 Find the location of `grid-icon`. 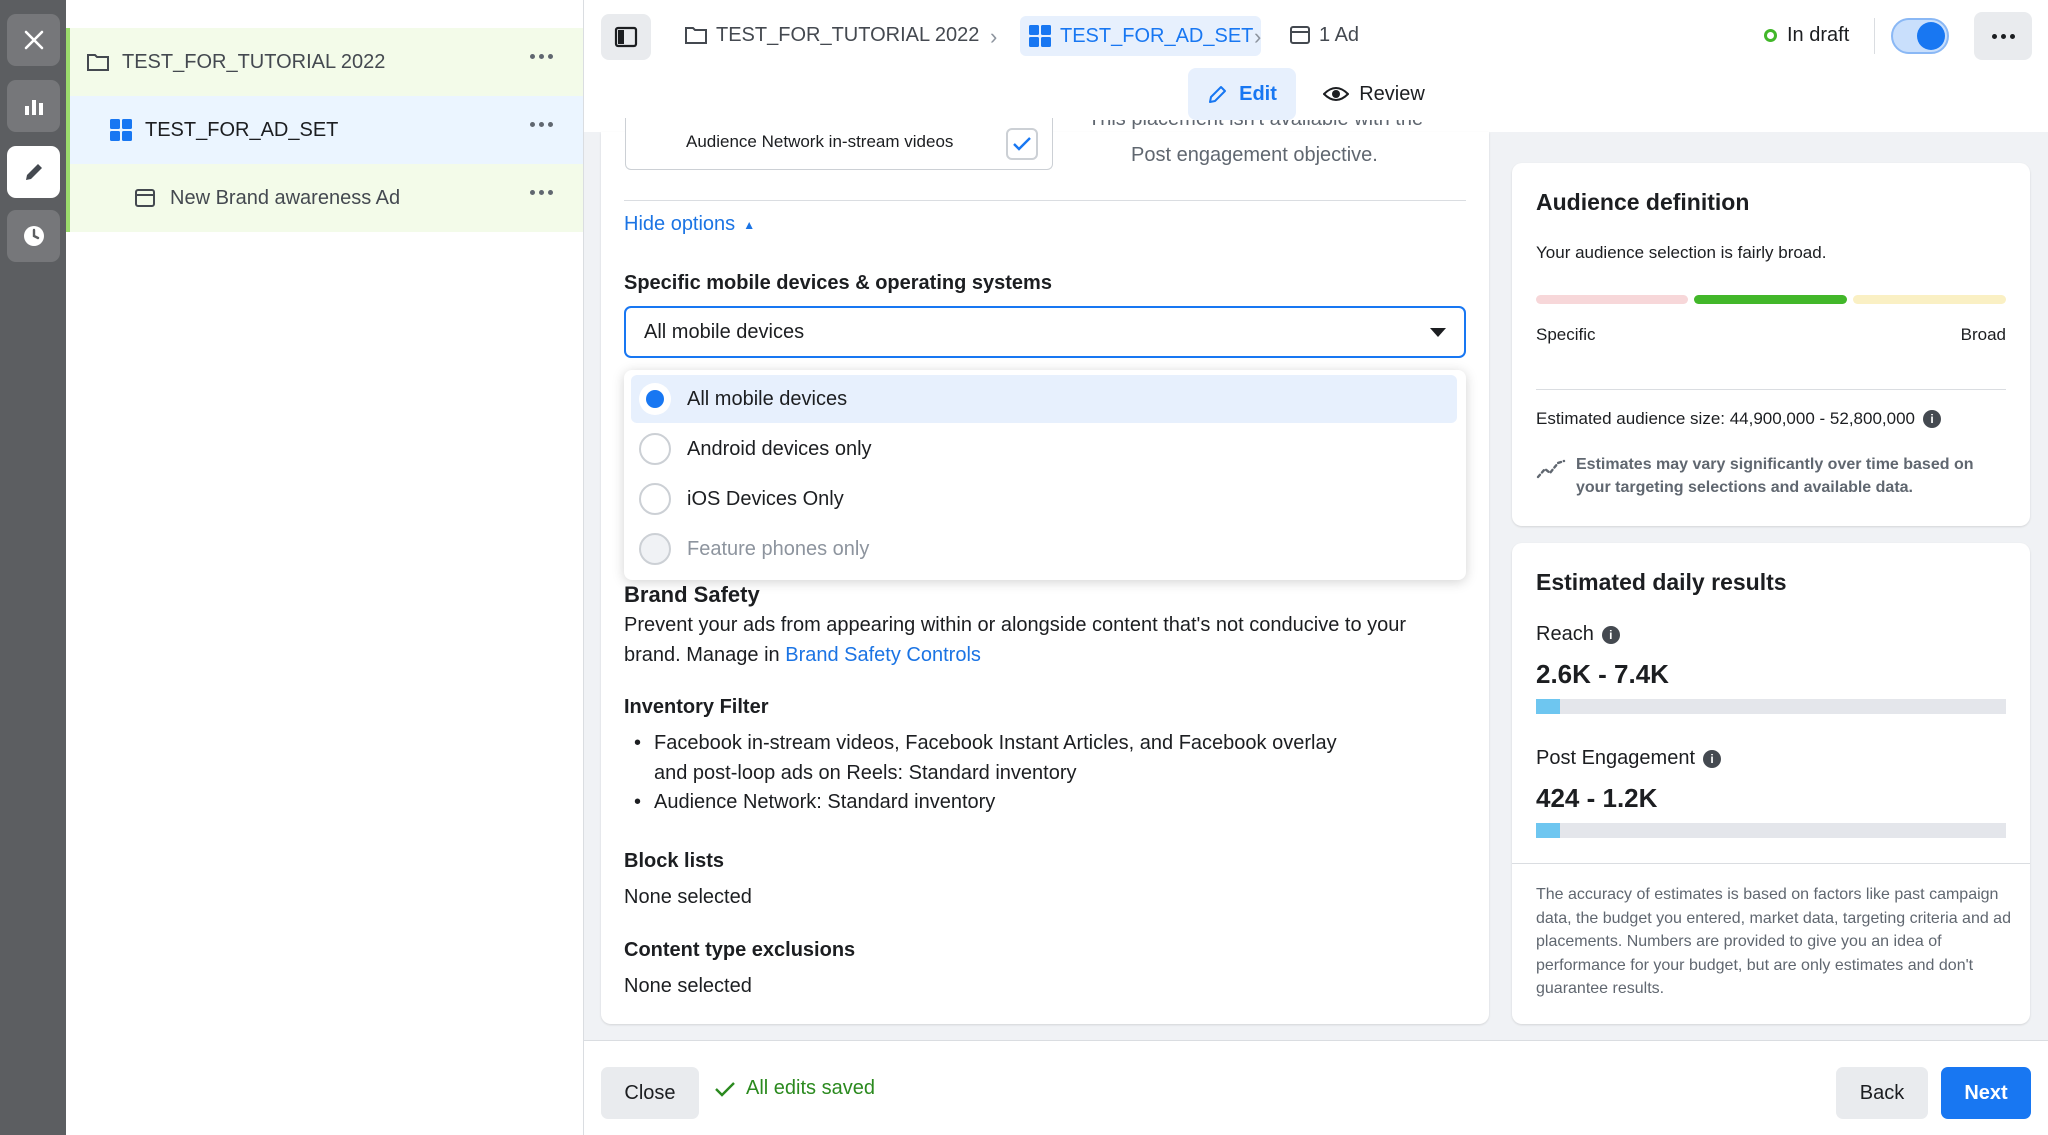

grid-icon is located at coordinates (121, 130).